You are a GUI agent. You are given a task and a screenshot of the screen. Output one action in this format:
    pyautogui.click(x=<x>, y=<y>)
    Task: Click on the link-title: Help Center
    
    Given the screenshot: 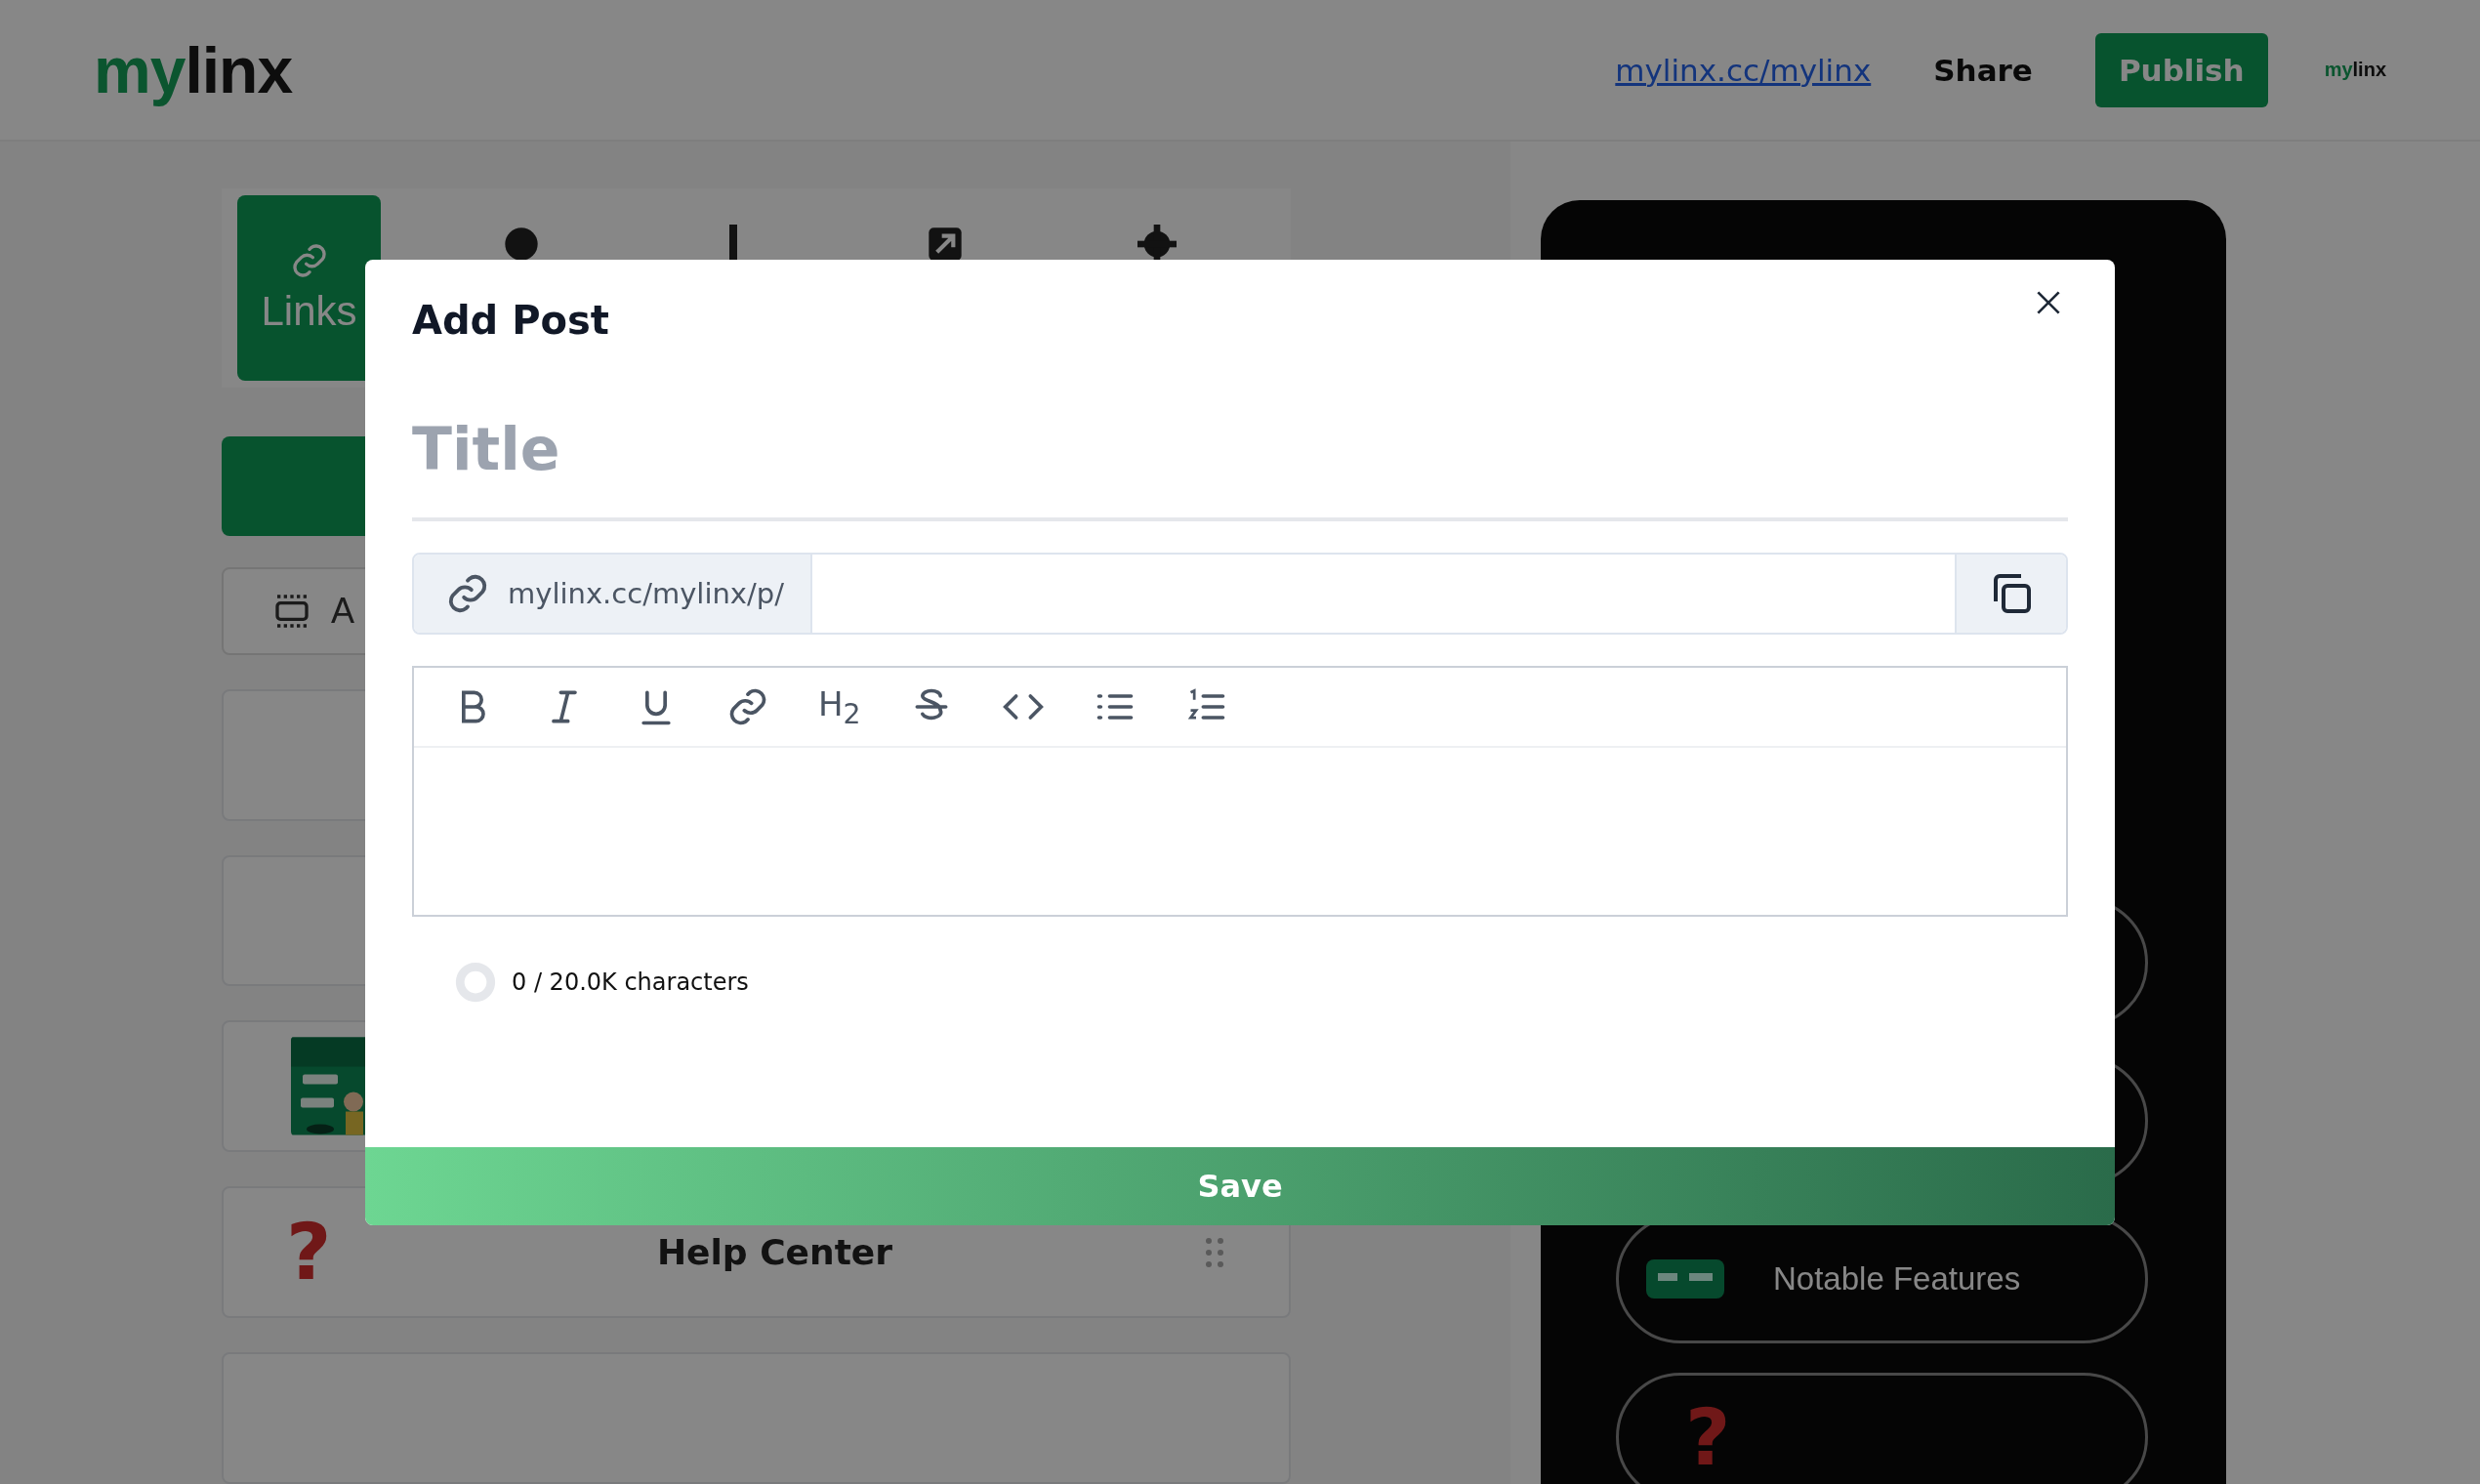 What is the action you would take?
    pyautogui.click(x=774, y=1252)
    